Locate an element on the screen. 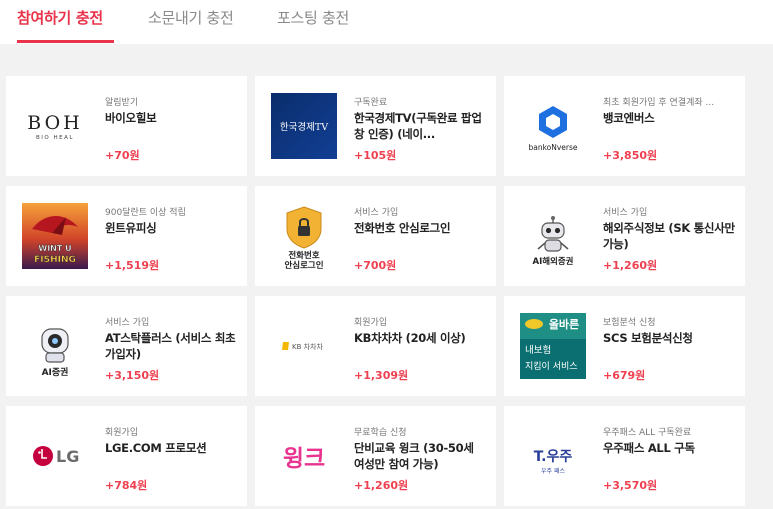  svg-text: 전화번호 is located at coordinates (303, 255).